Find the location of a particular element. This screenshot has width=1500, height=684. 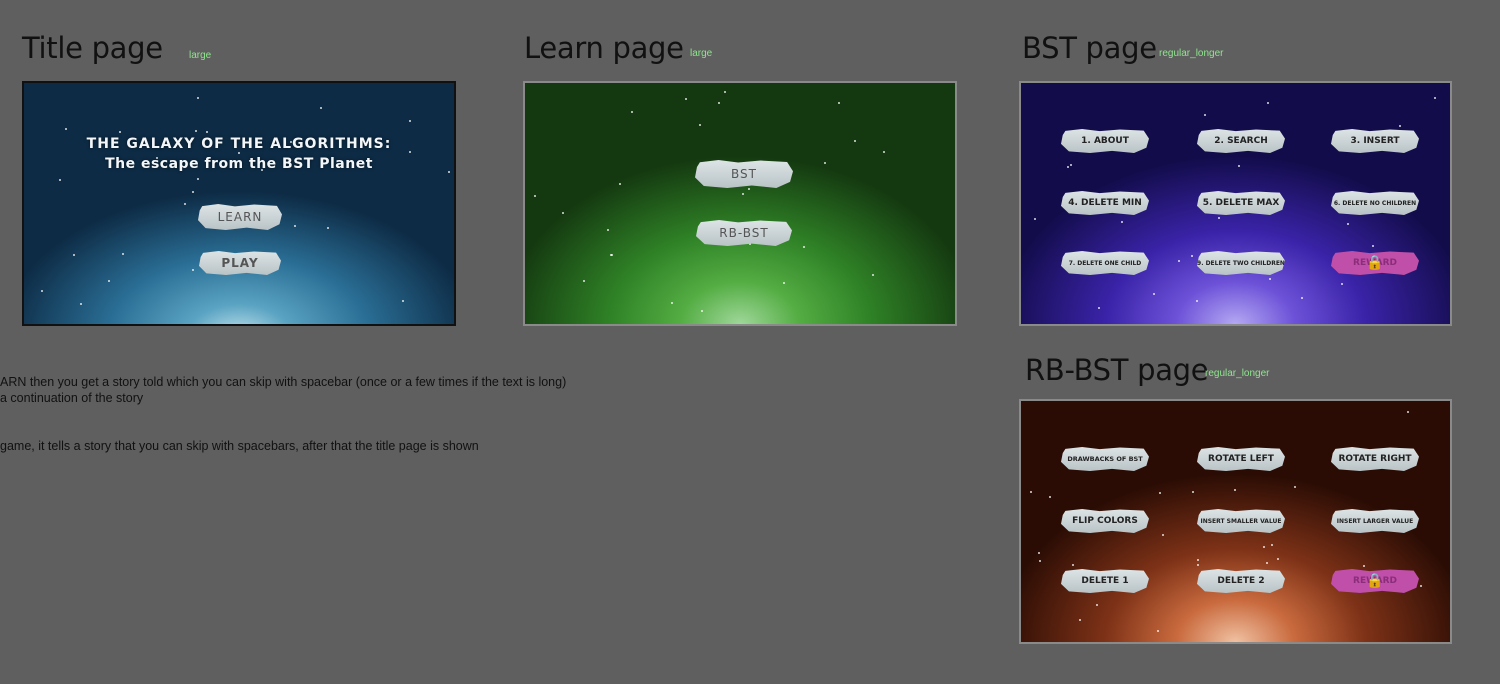

play-button: PLAY is located at coordinates (240, 263).